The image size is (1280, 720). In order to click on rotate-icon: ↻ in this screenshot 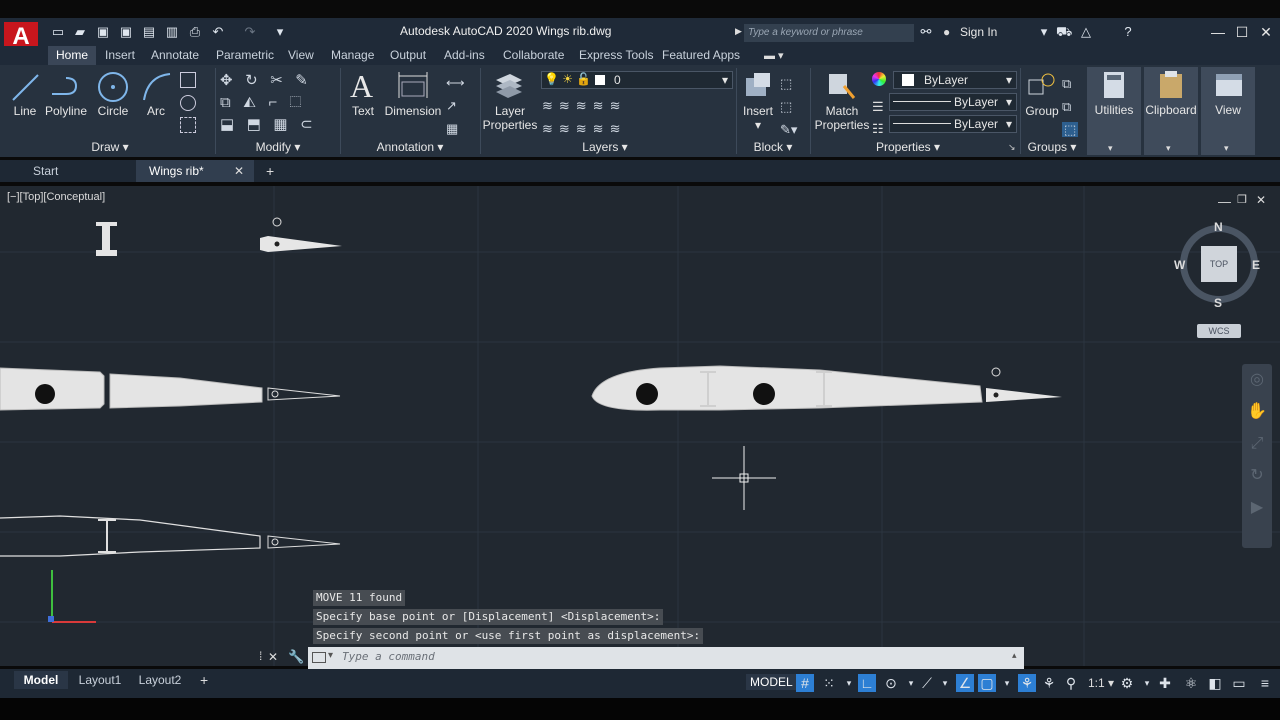, I will do `click(251, 80)`.